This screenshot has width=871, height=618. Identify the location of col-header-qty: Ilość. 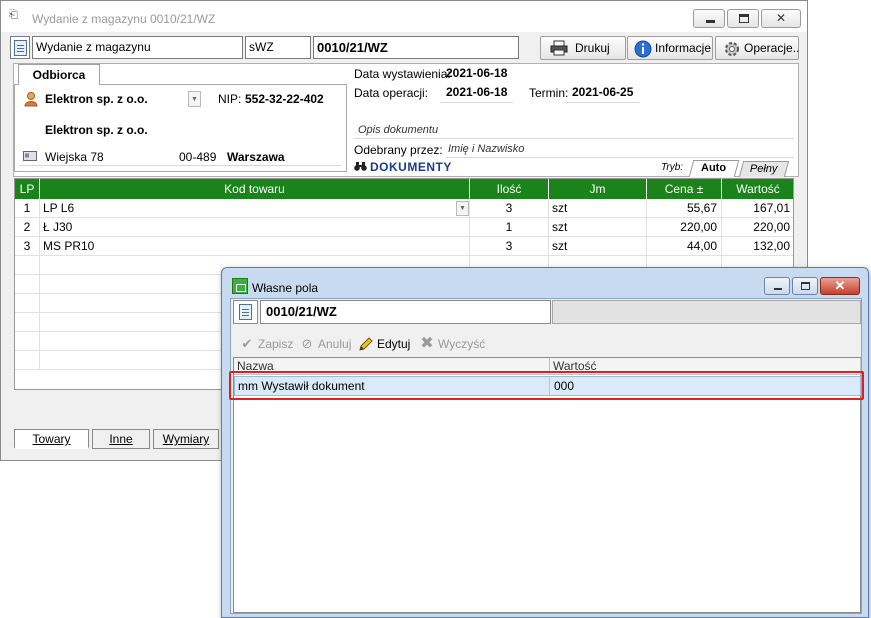
(509, 189).